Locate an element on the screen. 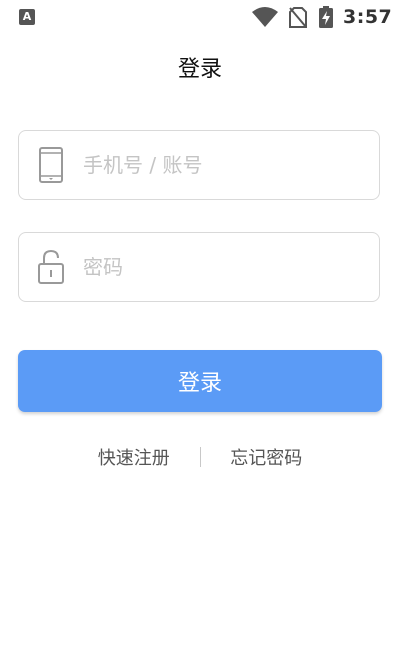 This screenshot has width=400, height=650. login-button: 登录 is located at coordinates (200, 381).